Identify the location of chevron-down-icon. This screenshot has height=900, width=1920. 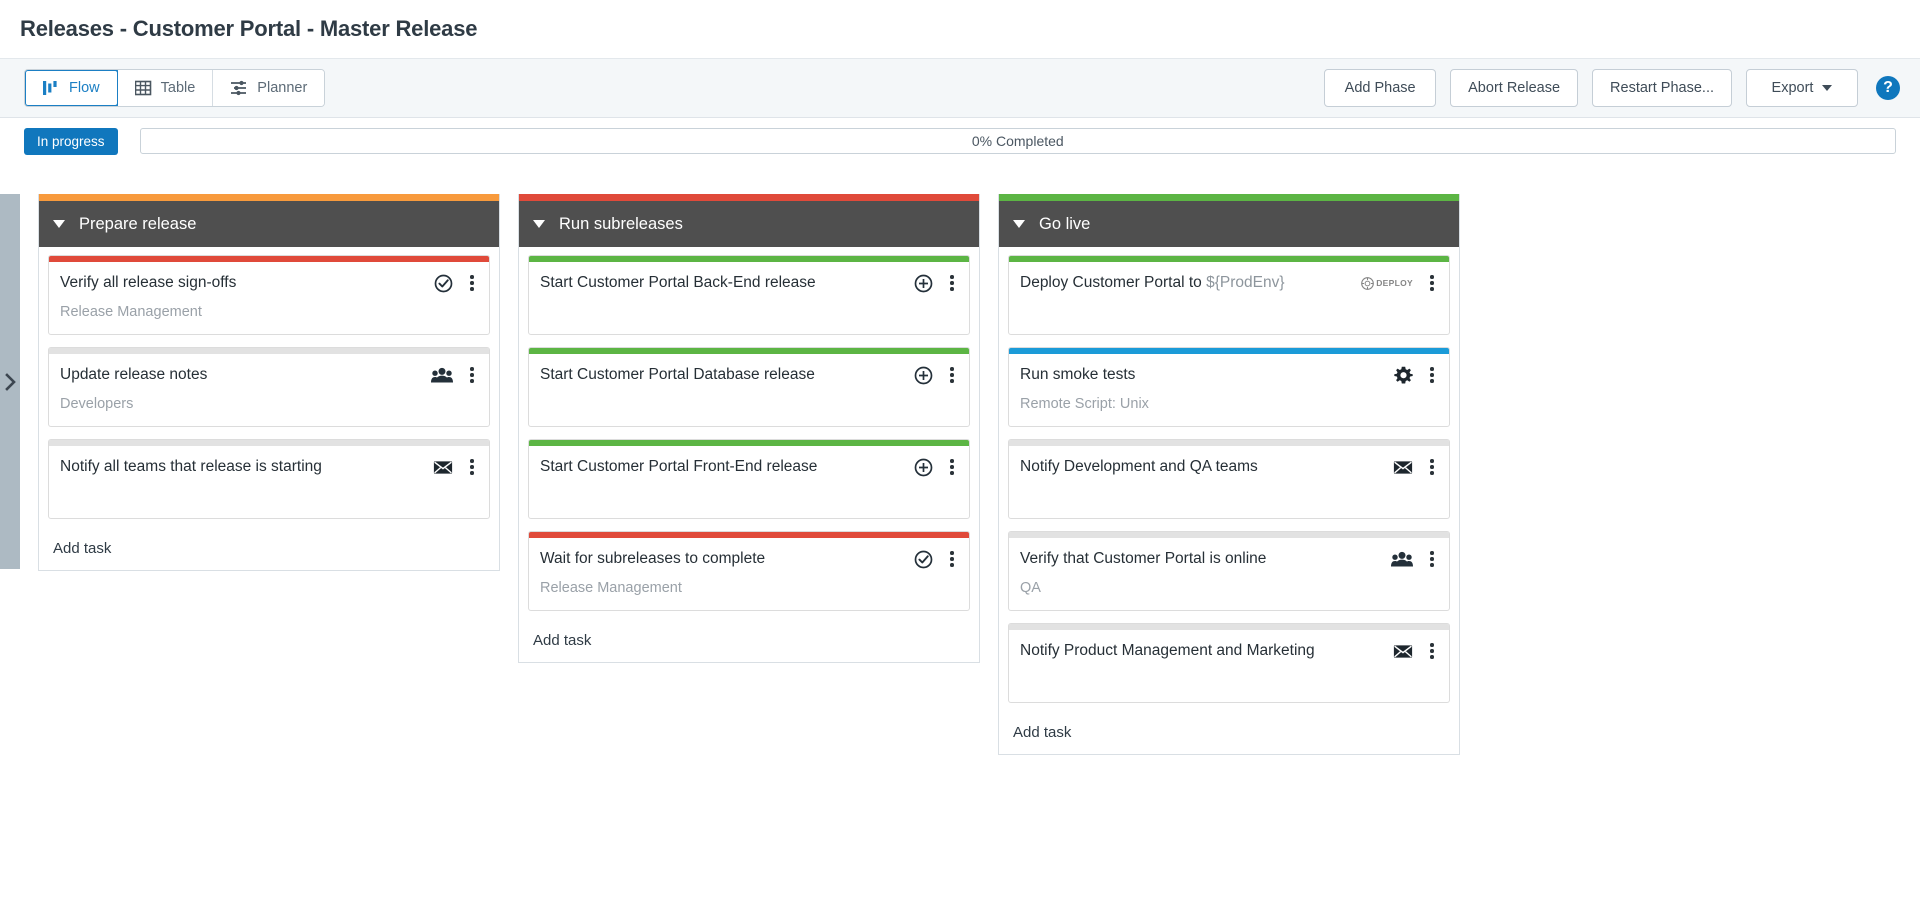
(1827, 88).